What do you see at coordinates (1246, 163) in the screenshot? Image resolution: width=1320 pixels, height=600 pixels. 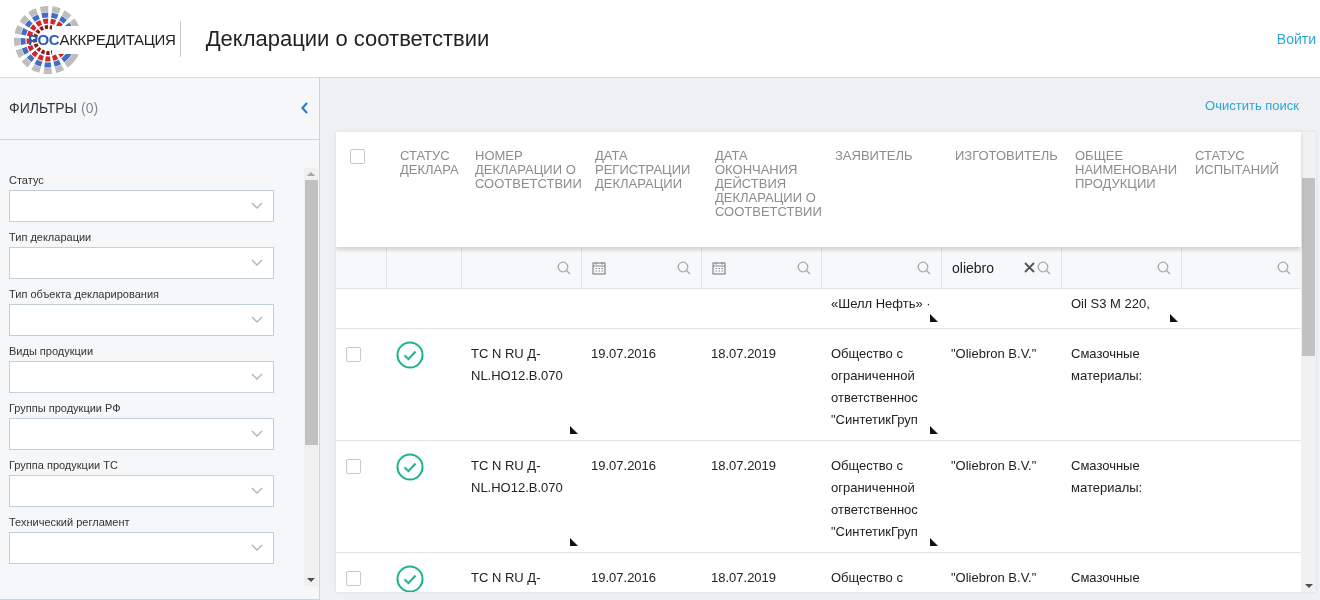 I see `column-header: СТАТУС ИСПЫТАНИЙ` at bounding box center [1246, 163].